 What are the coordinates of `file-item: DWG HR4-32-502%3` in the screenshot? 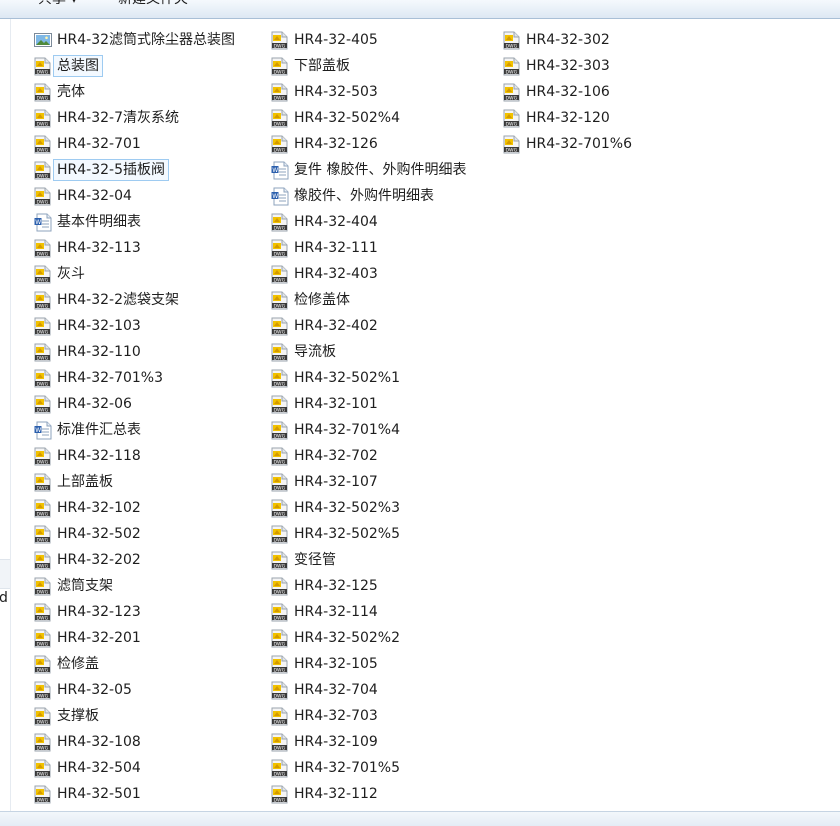 It's located at (388, 508).